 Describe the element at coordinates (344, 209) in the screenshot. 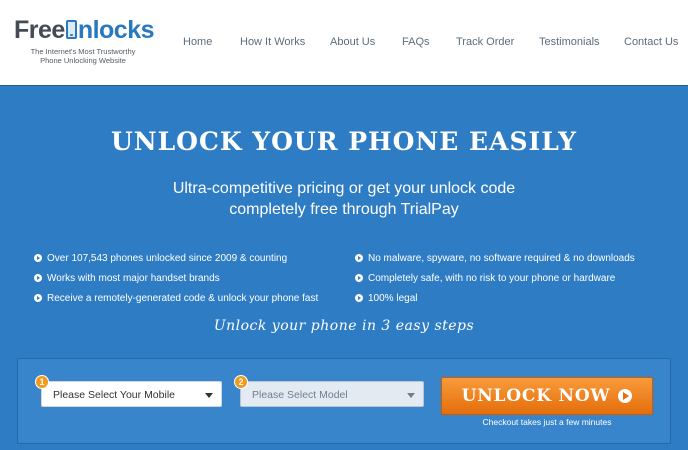

I see `hero-subtitle-line2: completely free through TrialPay` at that location.